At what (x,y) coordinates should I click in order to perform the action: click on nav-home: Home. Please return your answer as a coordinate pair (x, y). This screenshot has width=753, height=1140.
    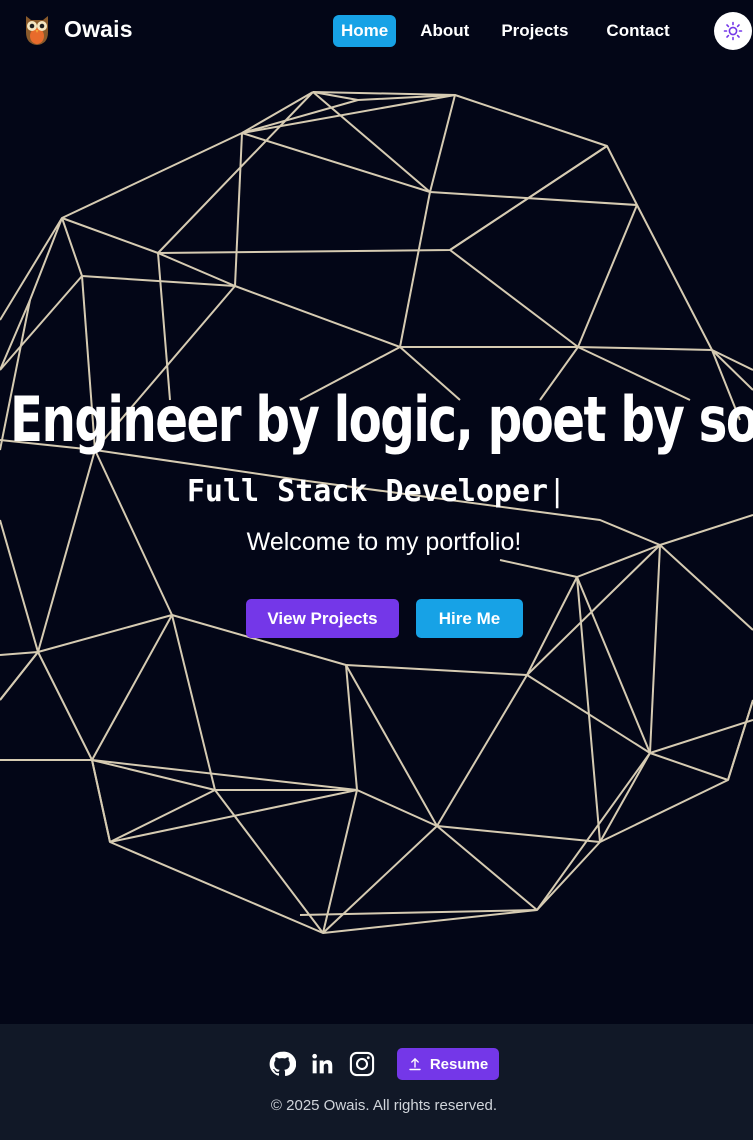
    Looking at the image, I should click on (365, 31).